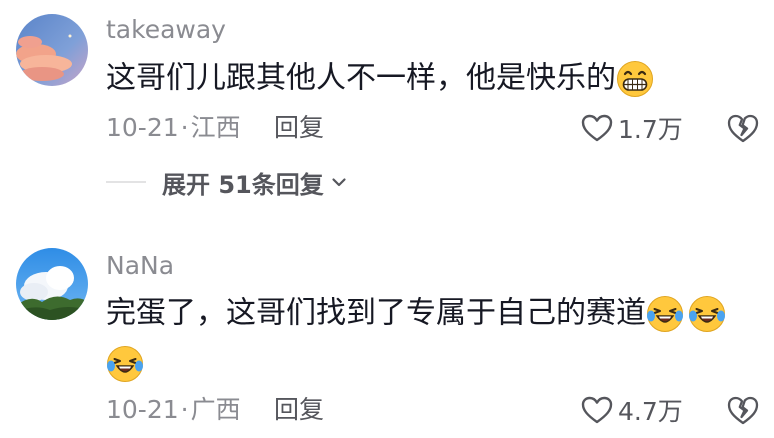  What do you see at coordinates (166, 30) in the screenshot?
I see `username: takeaway` at bounding box center [166, 30].